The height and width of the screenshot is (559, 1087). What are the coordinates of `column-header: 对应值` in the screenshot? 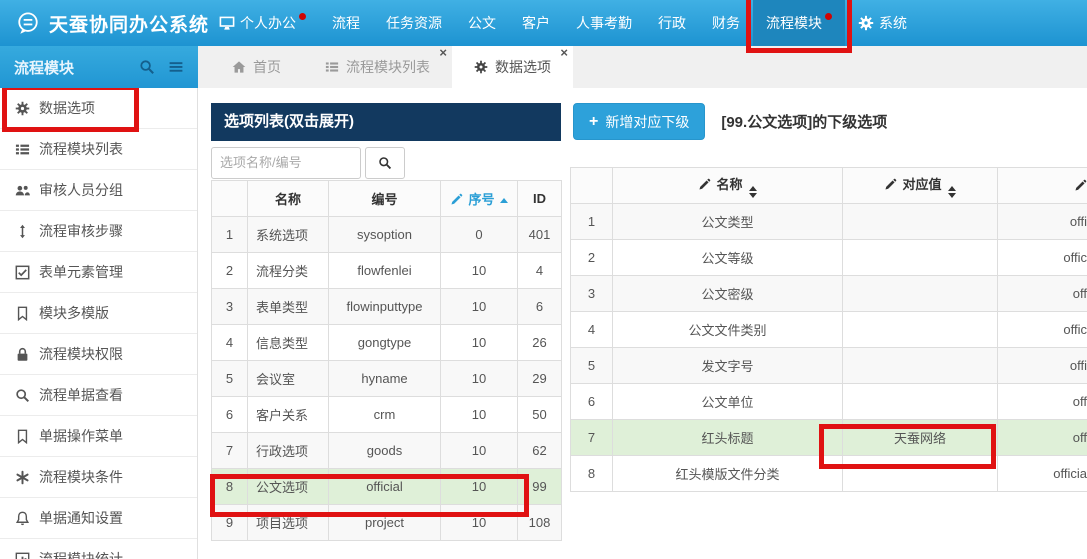 It's located at (920, 185).